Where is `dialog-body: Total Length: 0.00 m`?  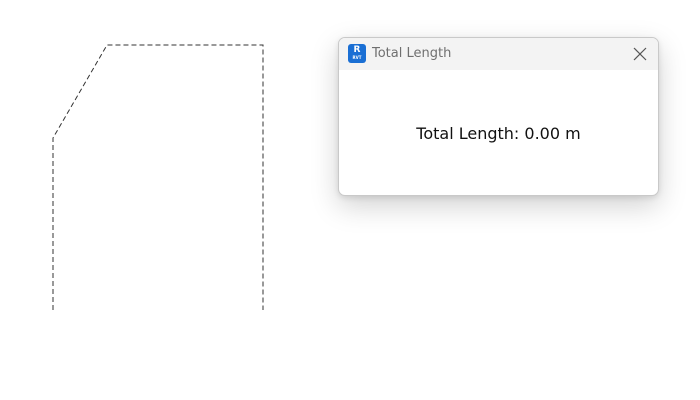 dialog-body: Total Length: 0.00 m is located at coordinates (498, 132).